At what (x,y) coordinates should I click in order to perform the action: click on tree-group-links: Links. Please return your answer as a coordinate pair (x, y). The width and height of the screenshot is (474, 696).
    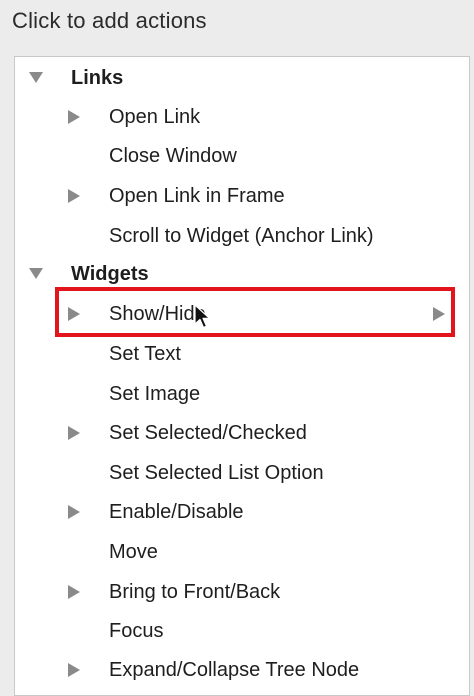
    Looking at the image, I should click on (242, 78).